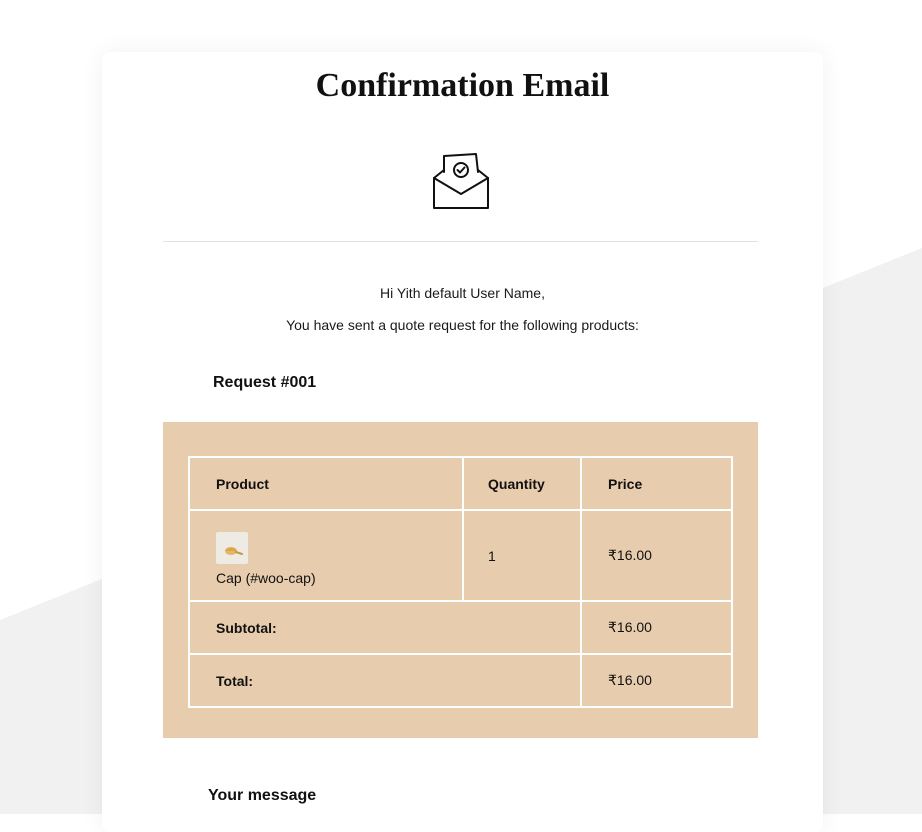 The height and width of the screenshot is (832, 922). Describe the element at coordinates (656, 483) in the screenshot. I see `column-header-price: Price` at that location.